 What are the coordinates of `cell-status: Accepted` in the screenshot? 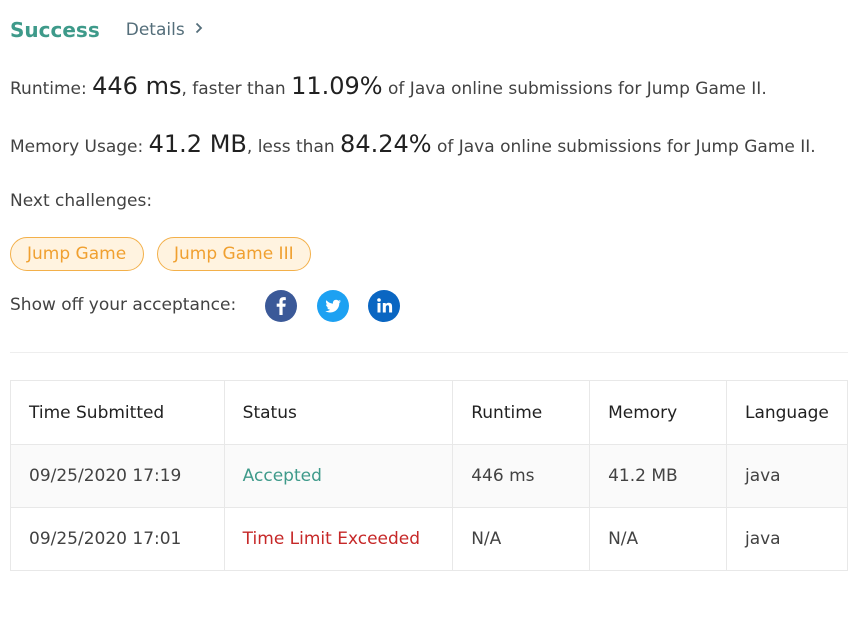 It's located at (338, 476).